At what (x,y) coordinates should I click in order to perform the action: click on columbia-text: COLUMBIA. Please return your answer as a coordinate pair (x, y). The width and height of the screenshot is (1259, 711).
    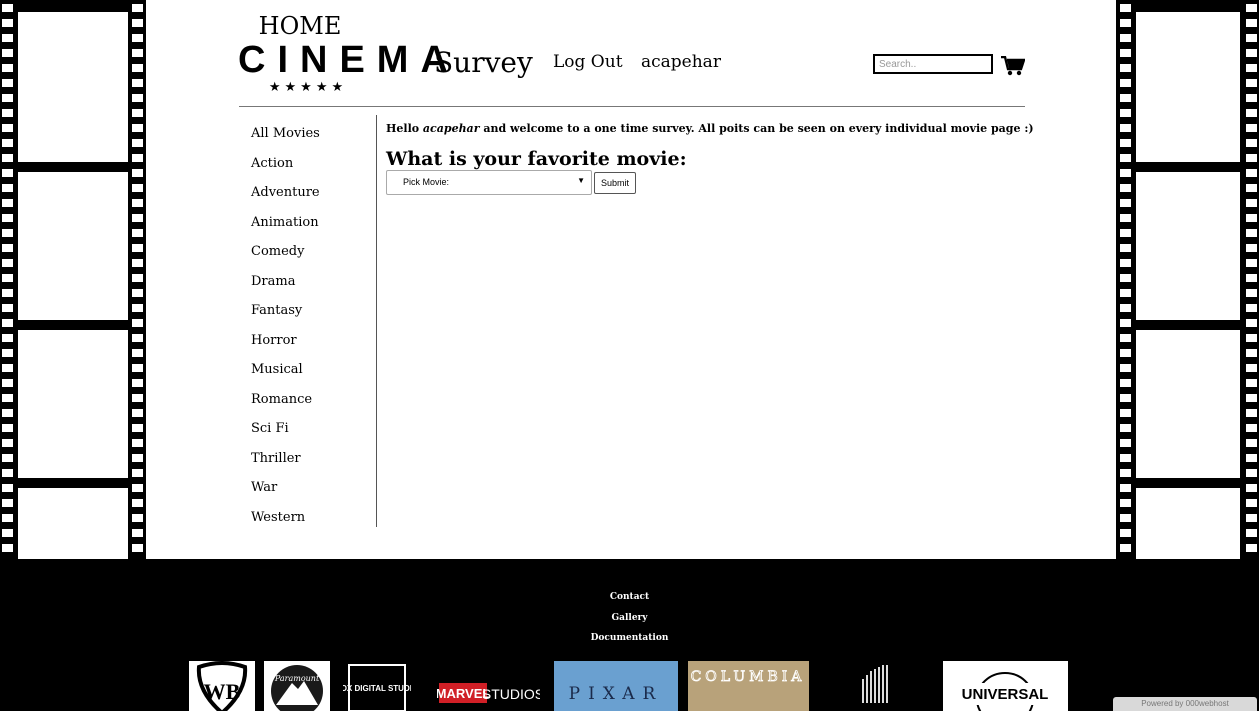
    Looking at the image, I should click on (748, 677).